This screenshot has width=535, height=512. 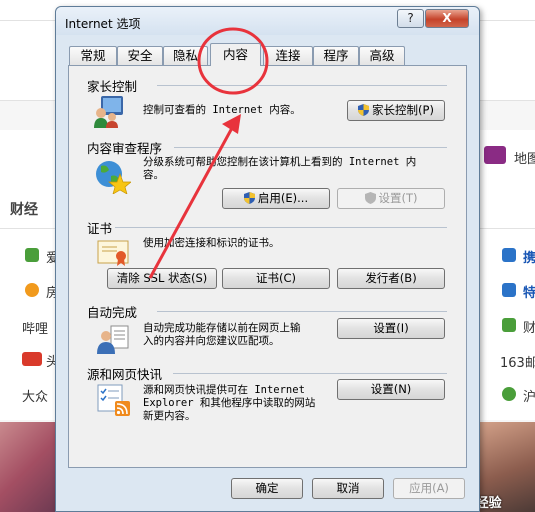 I want to click on parental-controls-button: 家长控制(P), so click(x=396, y=110).